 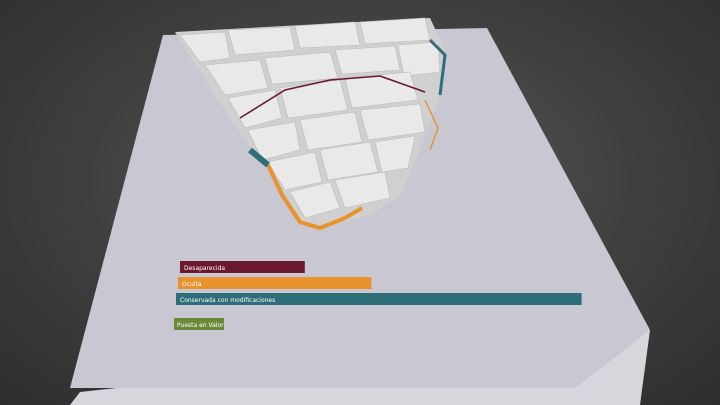 I want to click on legend-label: Puesta en Valor, so click(x=200, y=325).